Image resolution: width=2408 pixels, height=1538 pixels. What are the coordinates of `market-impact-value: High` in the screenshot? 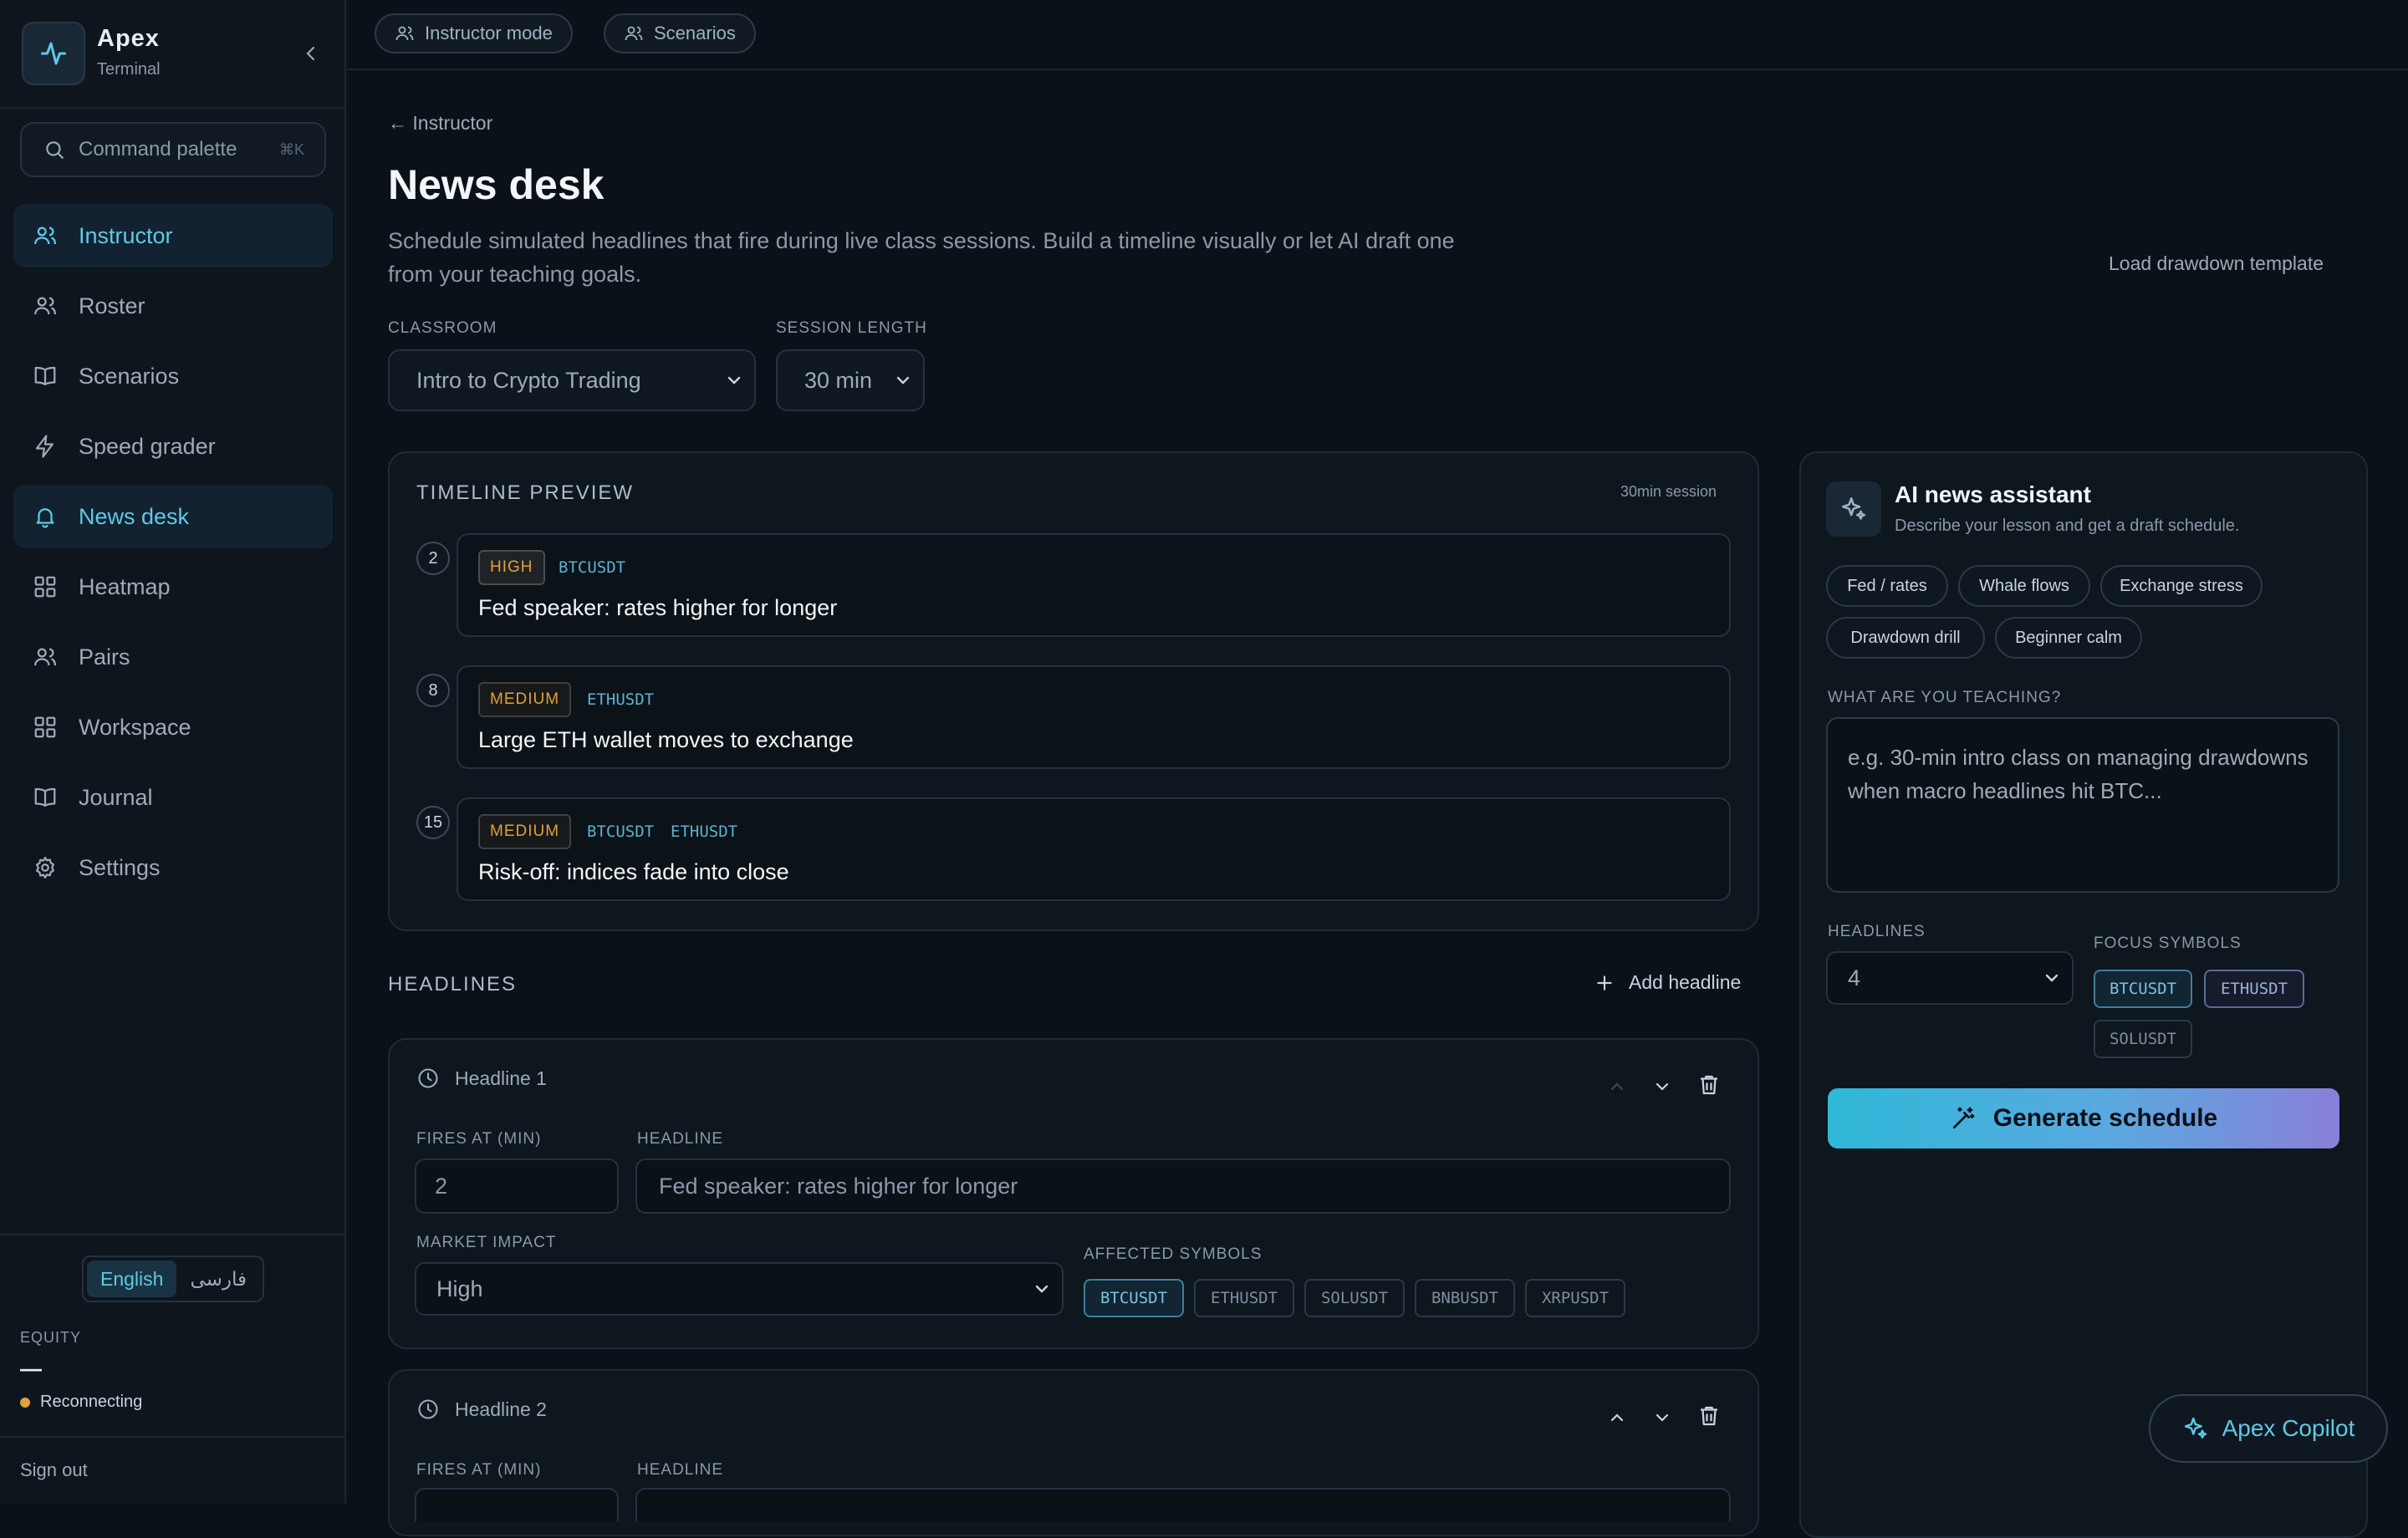 It's located at (459, 1288).